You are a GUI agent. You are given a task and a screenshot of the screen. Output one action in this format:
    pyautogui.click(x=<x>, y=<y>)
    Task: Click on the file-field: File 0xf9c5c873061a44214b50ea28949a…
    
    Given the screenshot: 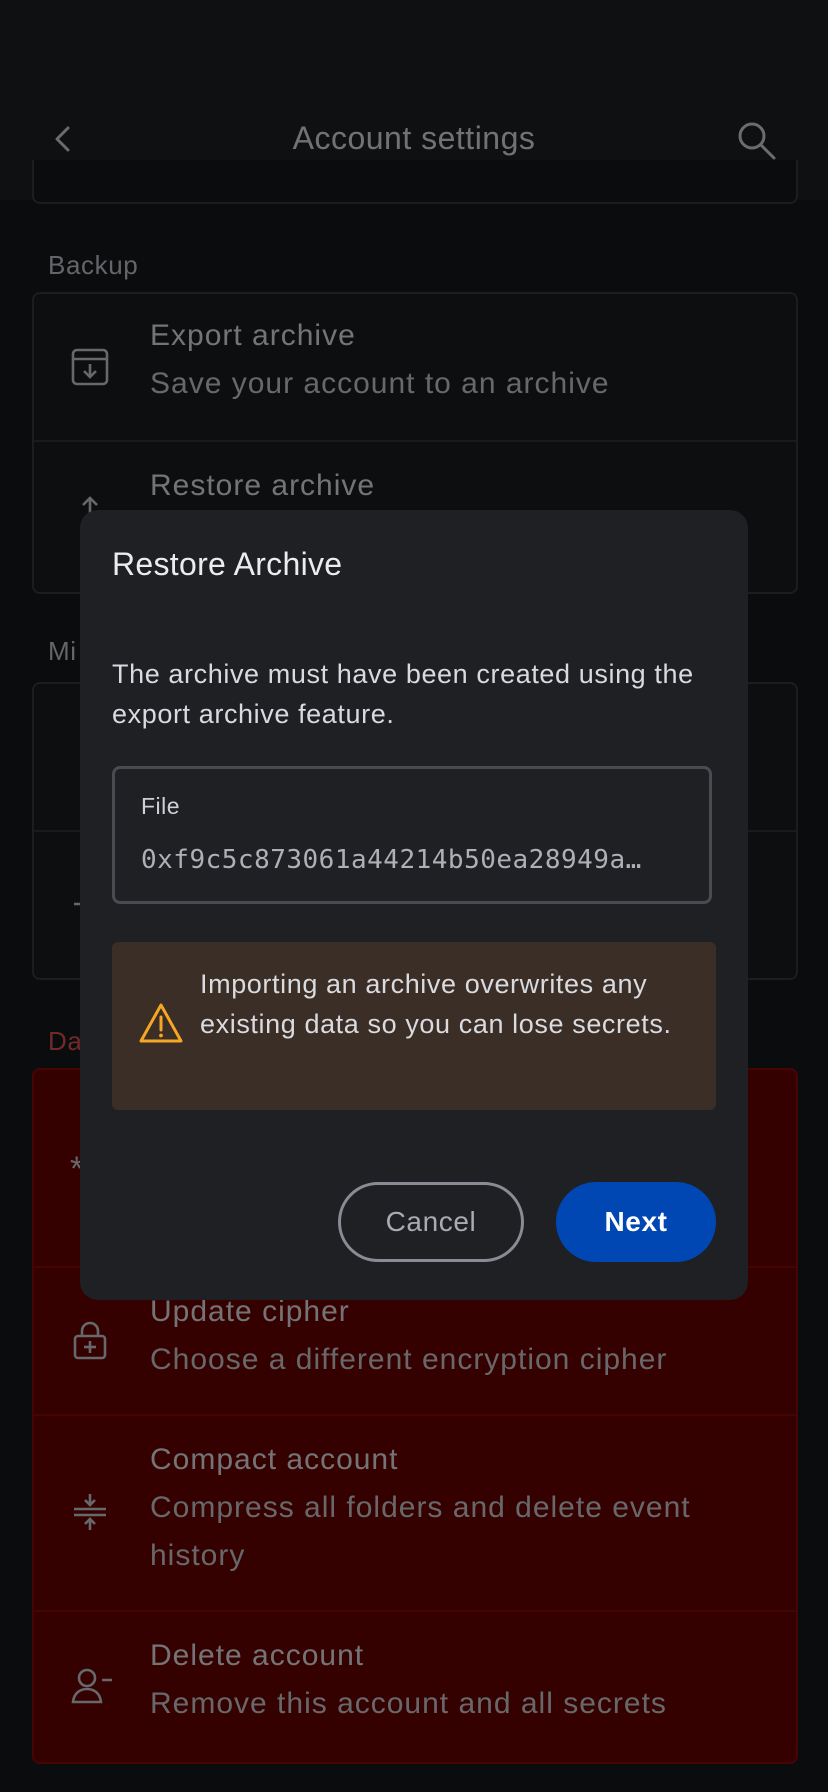 What is the action you would take?
    pyautogui.click(x=412, y=835)
    